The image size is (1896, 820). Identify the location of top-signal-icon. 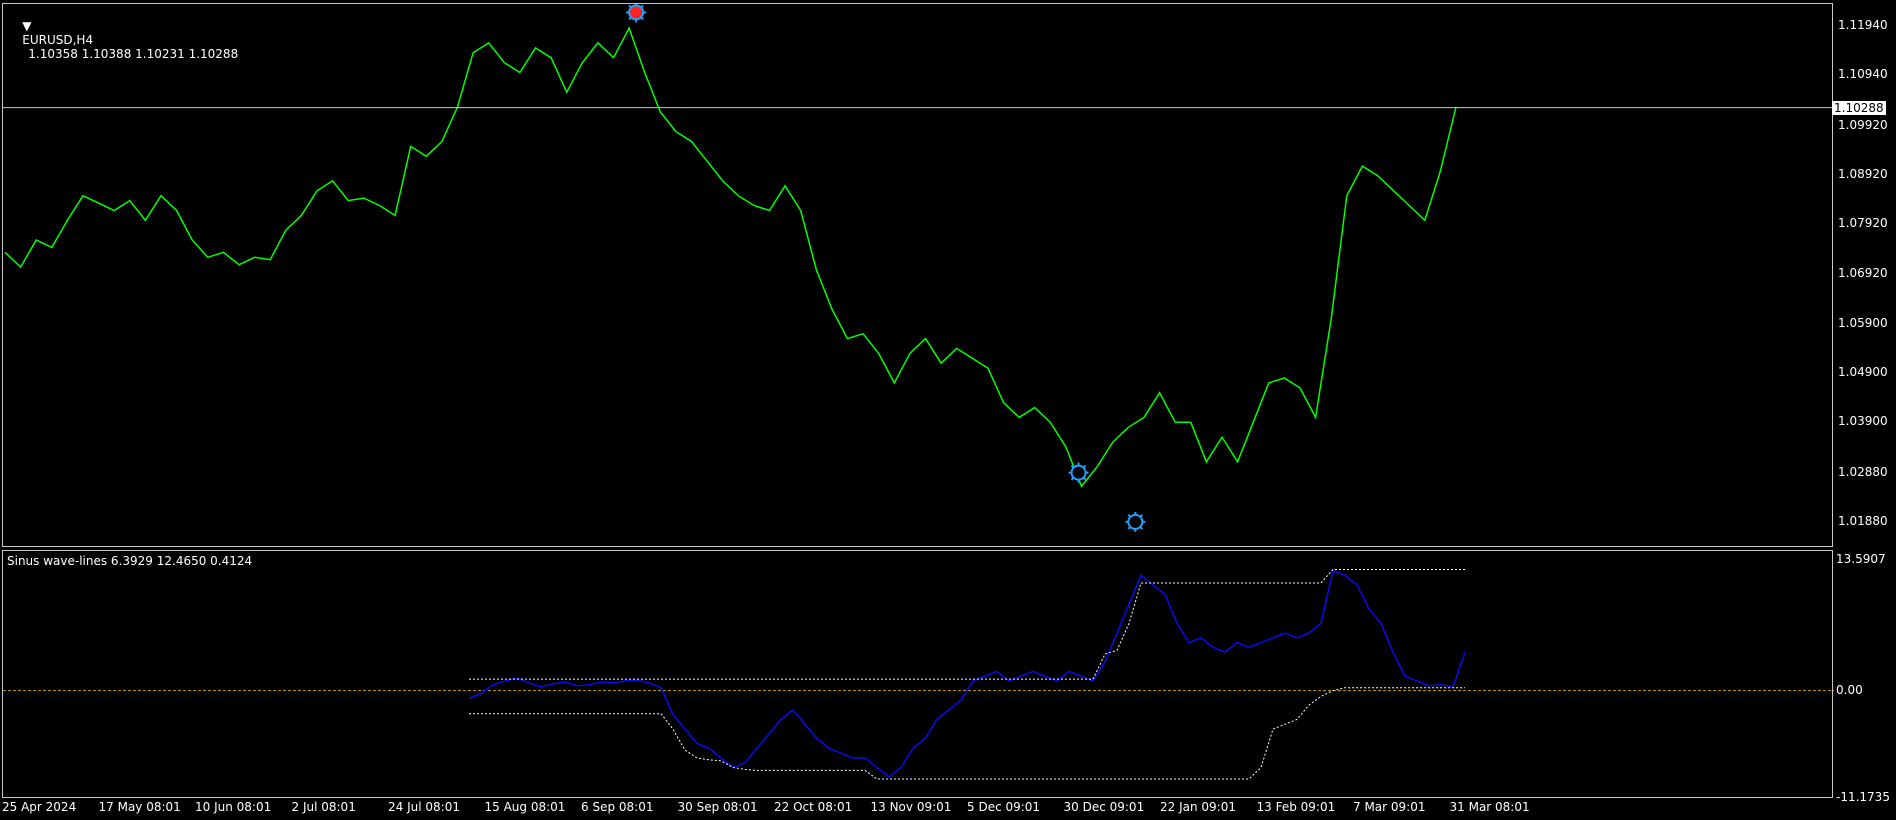
(636, 13).